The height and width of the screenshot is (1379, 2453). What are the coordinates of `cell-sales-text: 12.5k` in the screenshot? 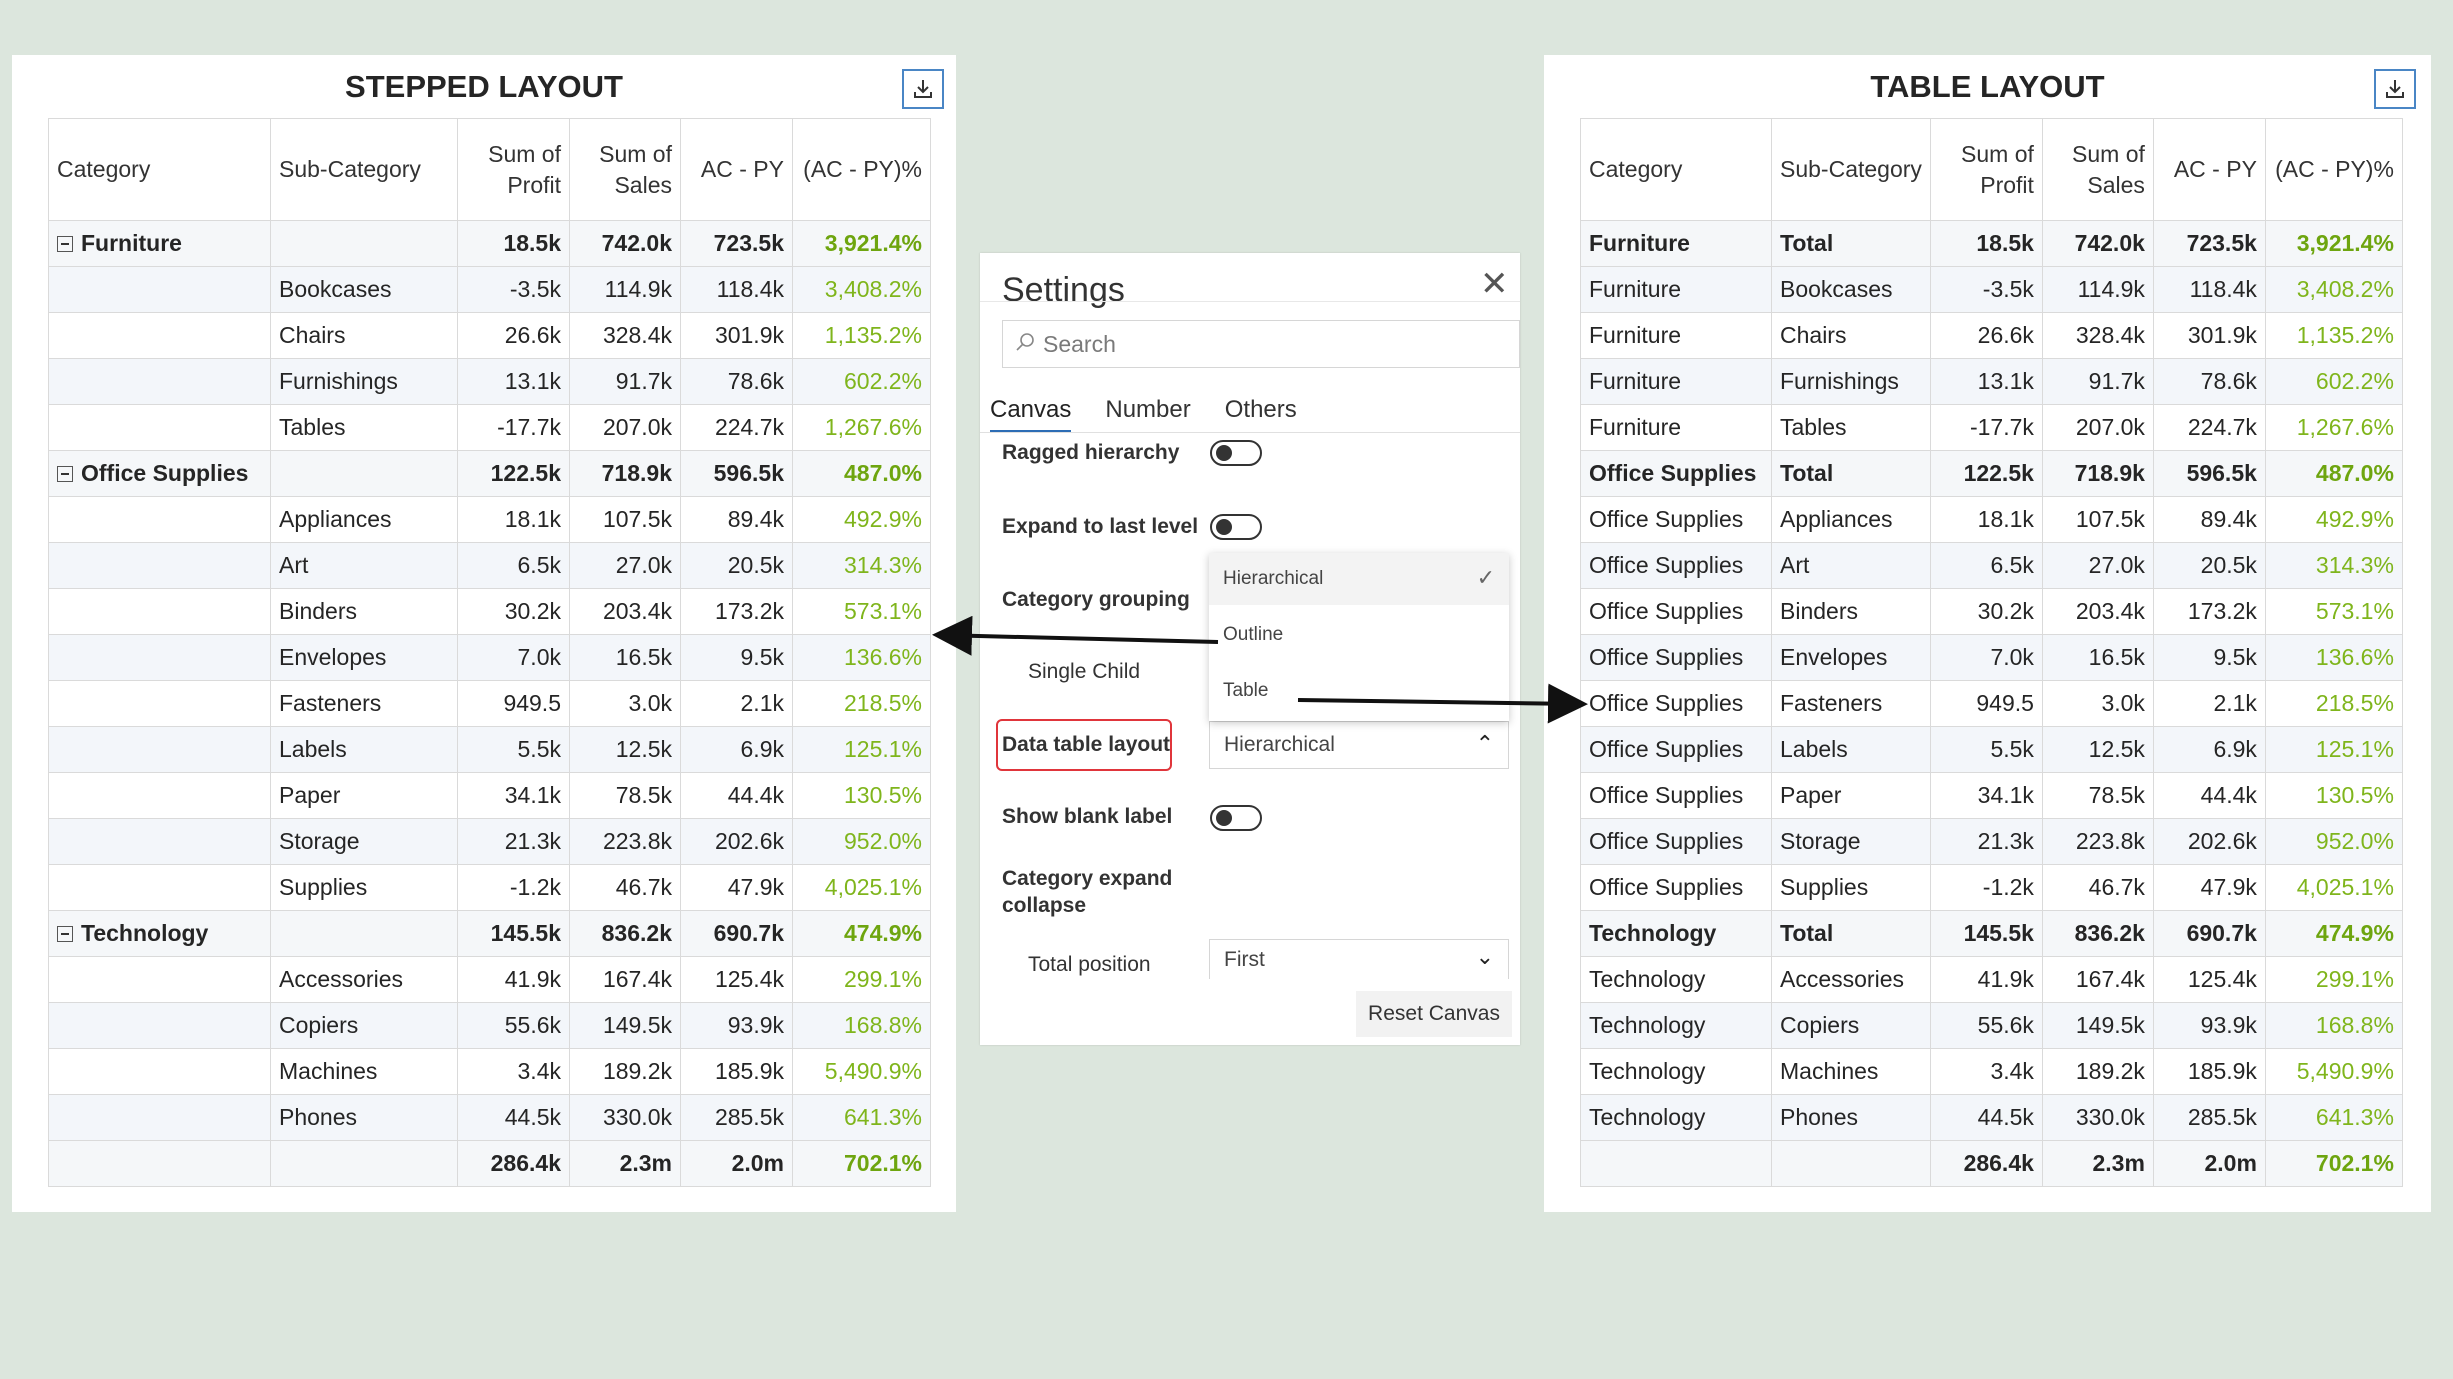 It's located at (2116, 749).